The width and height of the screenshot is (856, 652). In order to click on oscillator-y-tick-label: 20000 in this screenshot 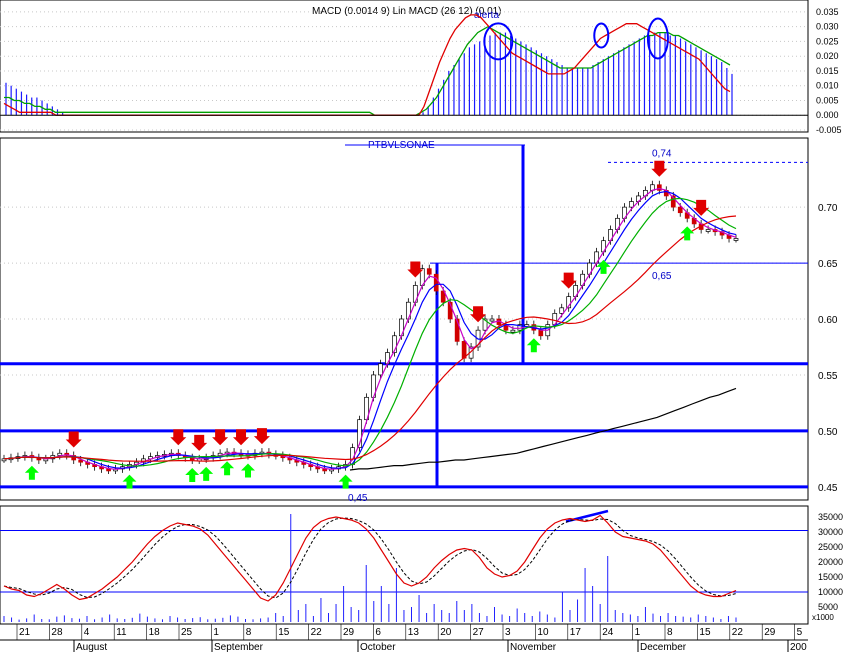, I will do `click(830, 562)`.